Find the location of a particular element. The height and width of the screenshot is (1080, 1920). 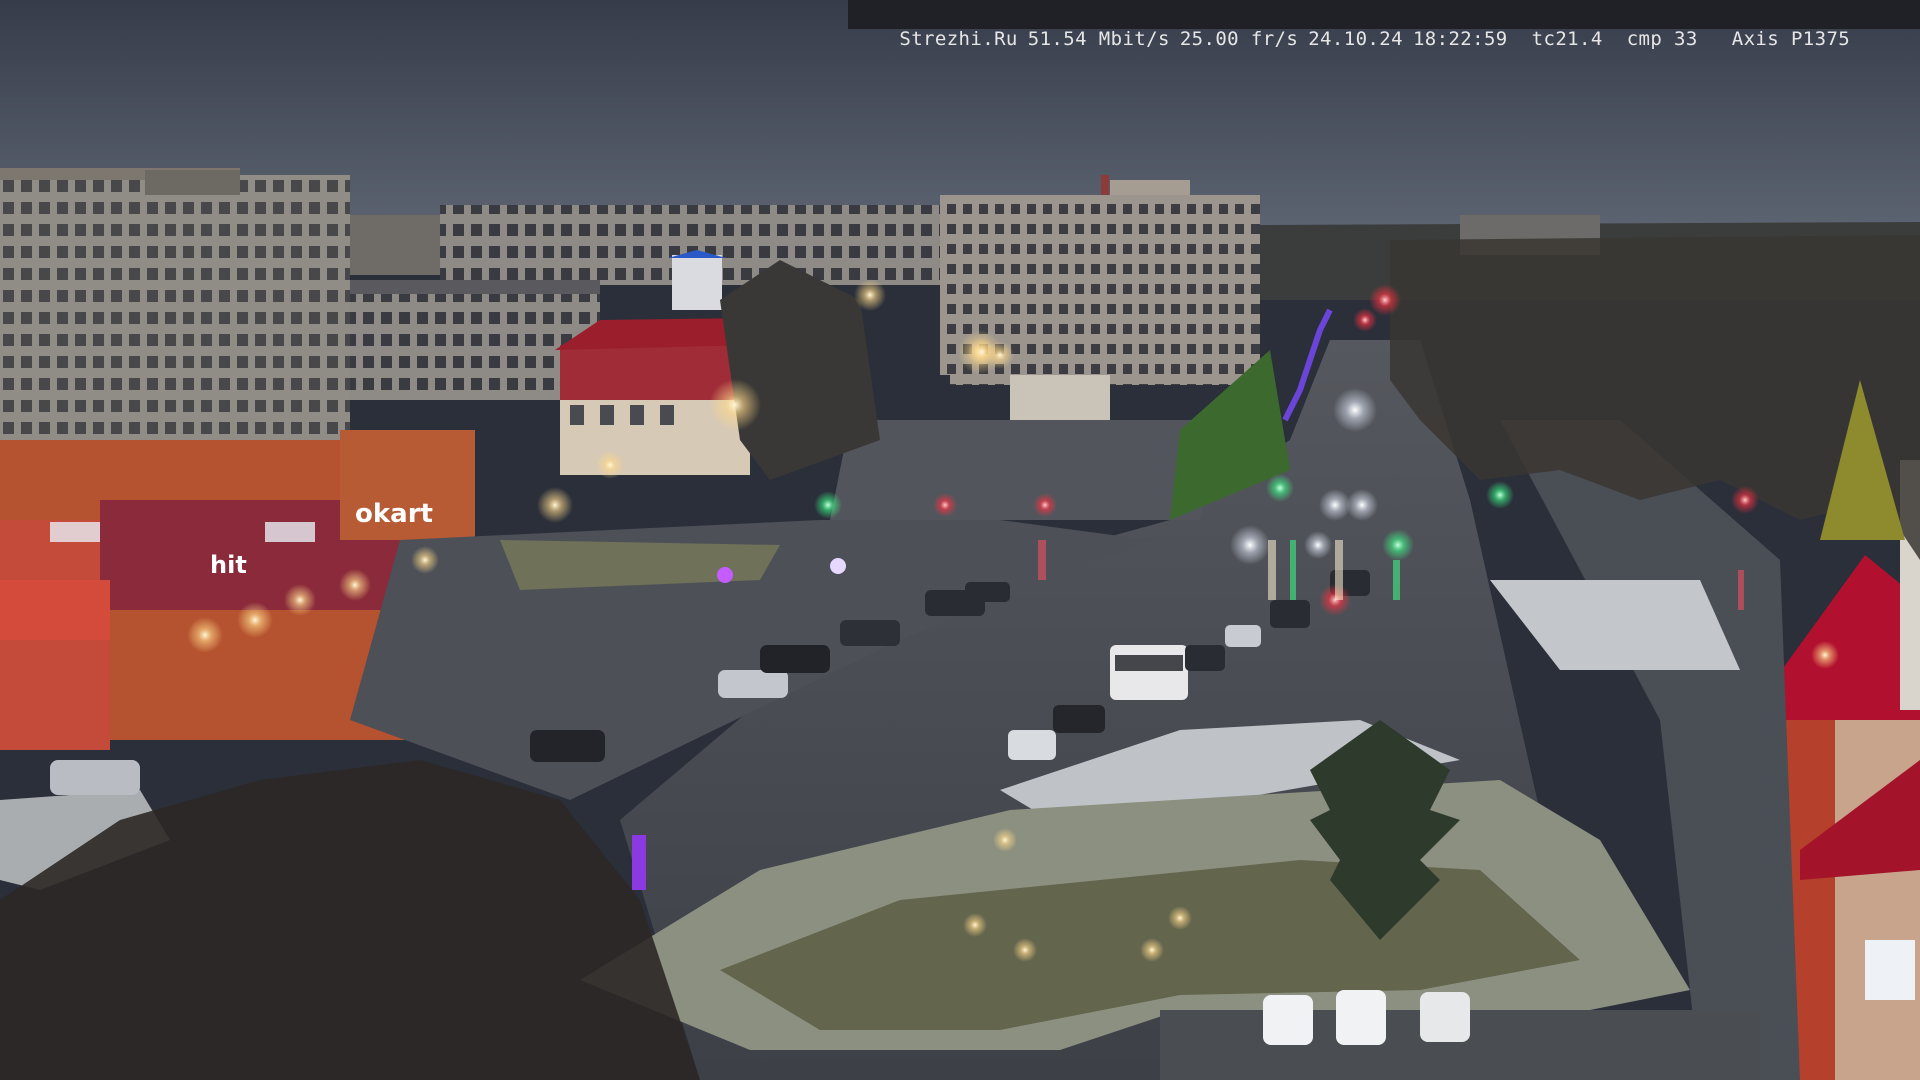

bus is located at coordinates (1149, 672).